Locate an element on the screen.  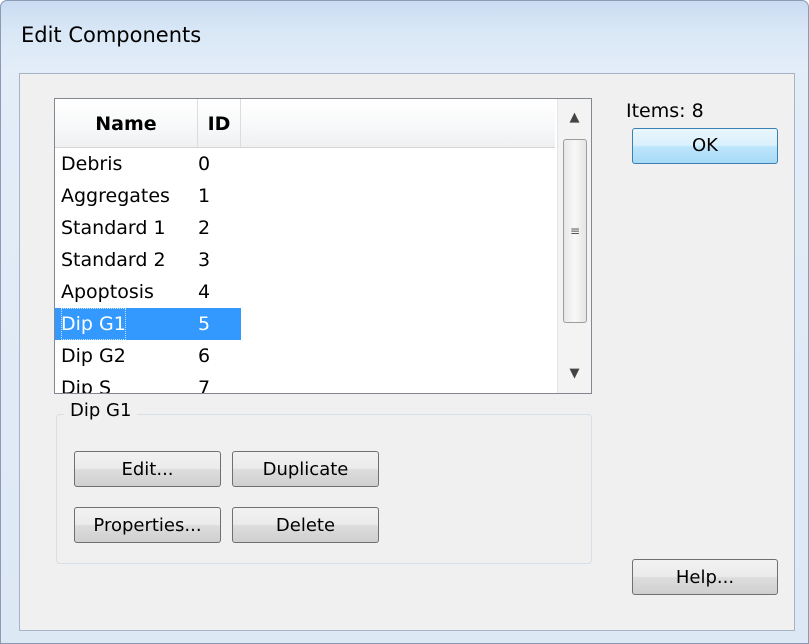
row-name: Dip G1 is located at coordinates (93, 324).